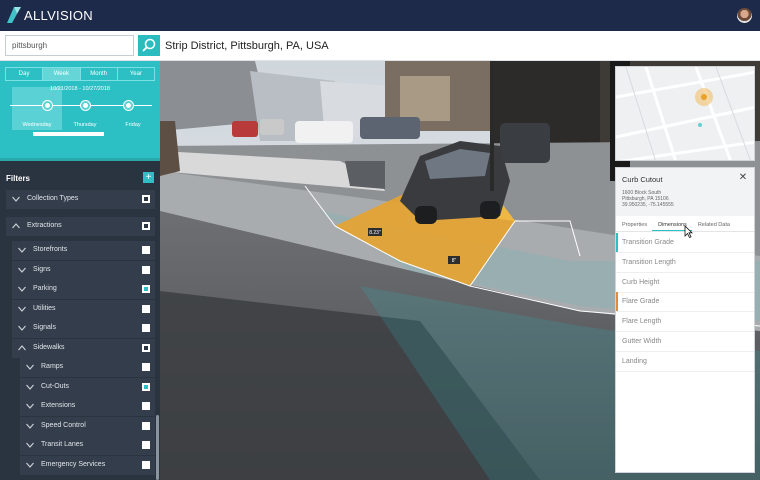 This screenshot has width=760, height=480. Describe the element at coordinates (641, 282) in the screenshot. I see `dimension-label: Curb Height` at that location.